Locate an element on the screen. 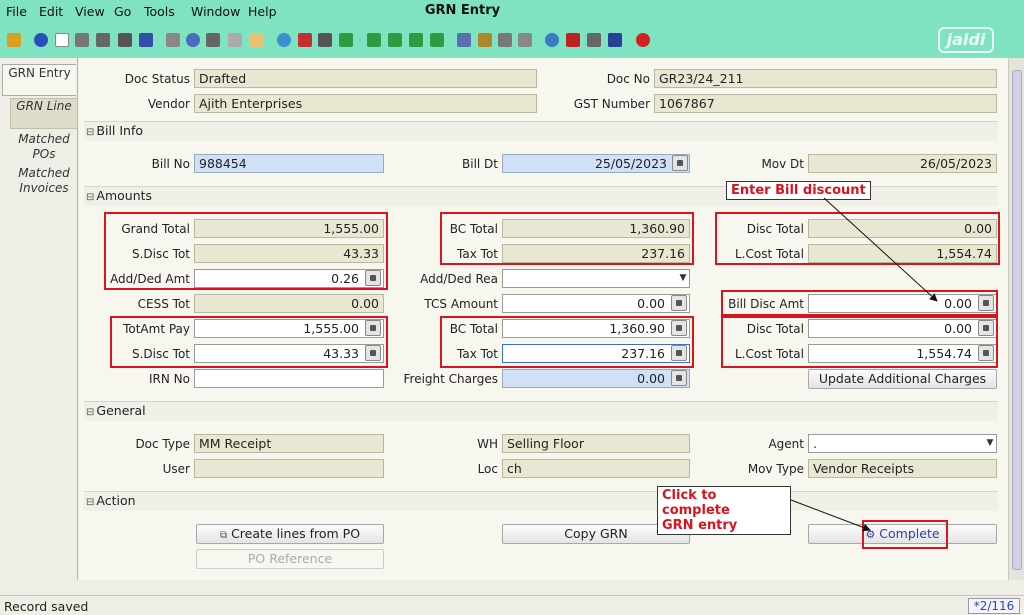 The height and width of the screenshot is (615, 1024). record-indicator: *2/116 is located at coordinates (994, 606).